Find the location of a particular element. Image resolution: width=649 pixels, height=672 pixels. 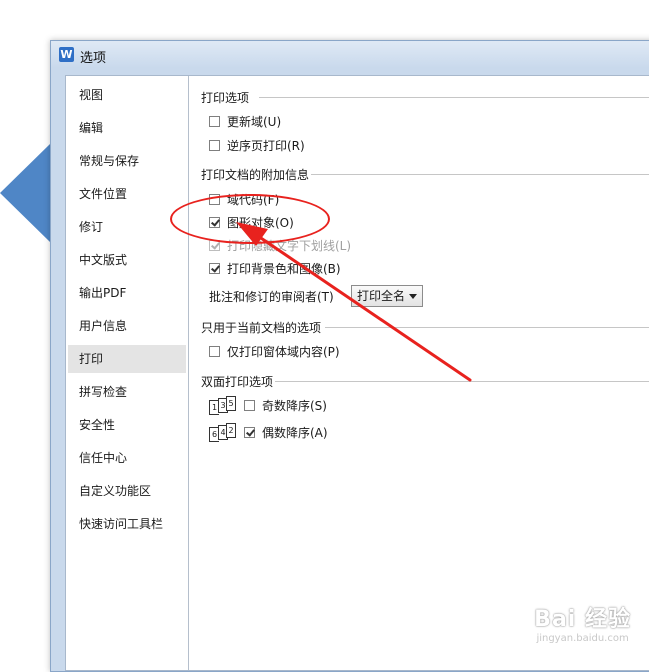

odd-reverse-checkbox is located at coordinates (249, 405).